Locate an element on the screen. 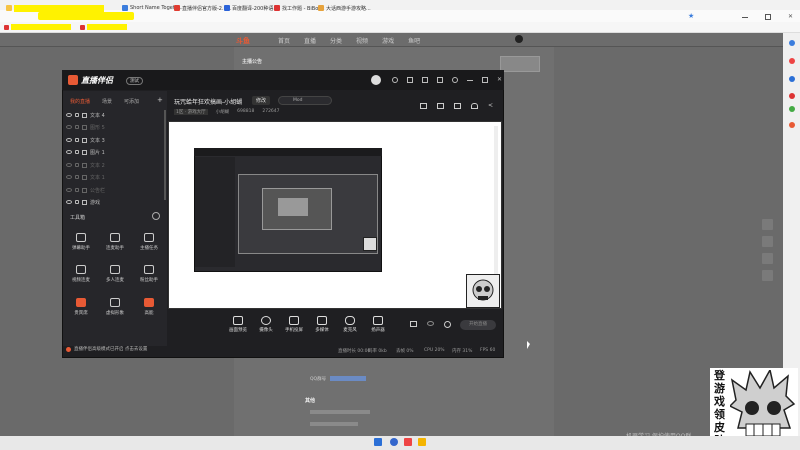  screenshot-icon is located at coordinates (440, 106).